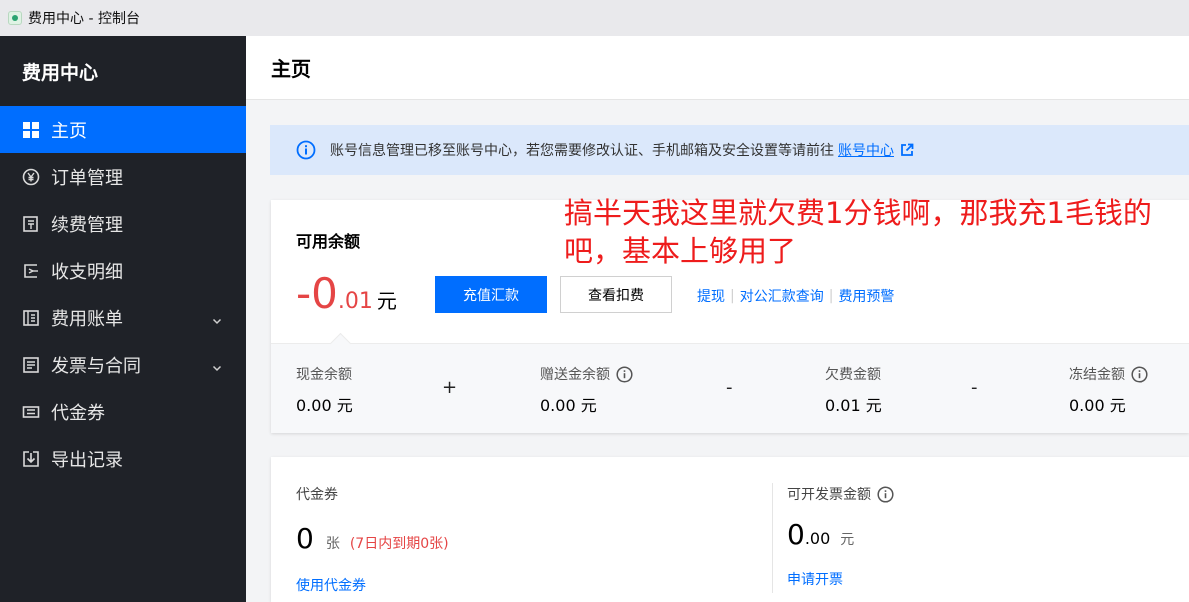  What do you see at coordinates (60, 72) in the screenshot?
I see `sidebar-brand: 费用中心` at bounding box center [60, 72].